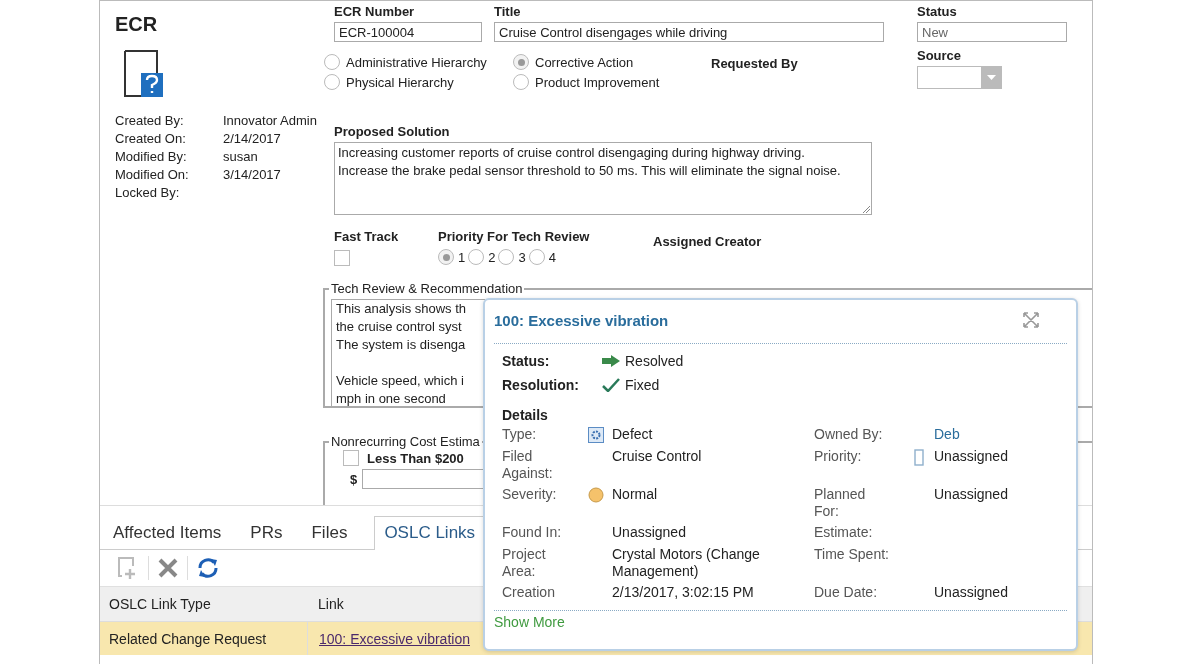 The image size is (1180, 664). I want to click on field-label: Type:, so click(520, 434).